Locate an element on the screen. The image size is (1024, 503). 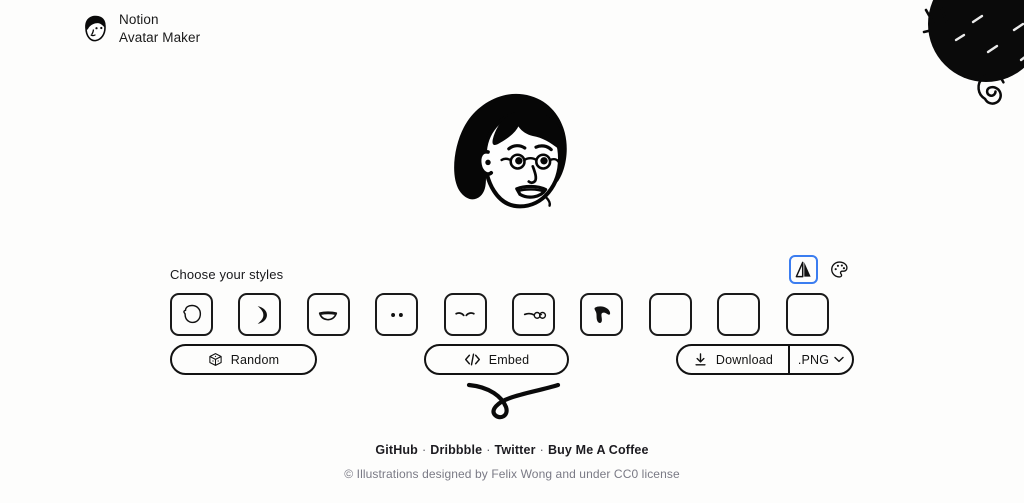
brand-line-1: Notion is located at coordinates (139, 19).